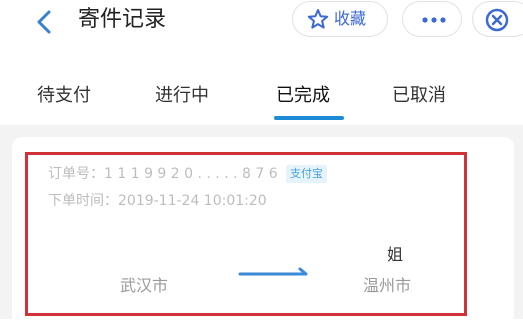 This screenshot has width=523, height=327. I want to click on more-button, so click(432, 19).